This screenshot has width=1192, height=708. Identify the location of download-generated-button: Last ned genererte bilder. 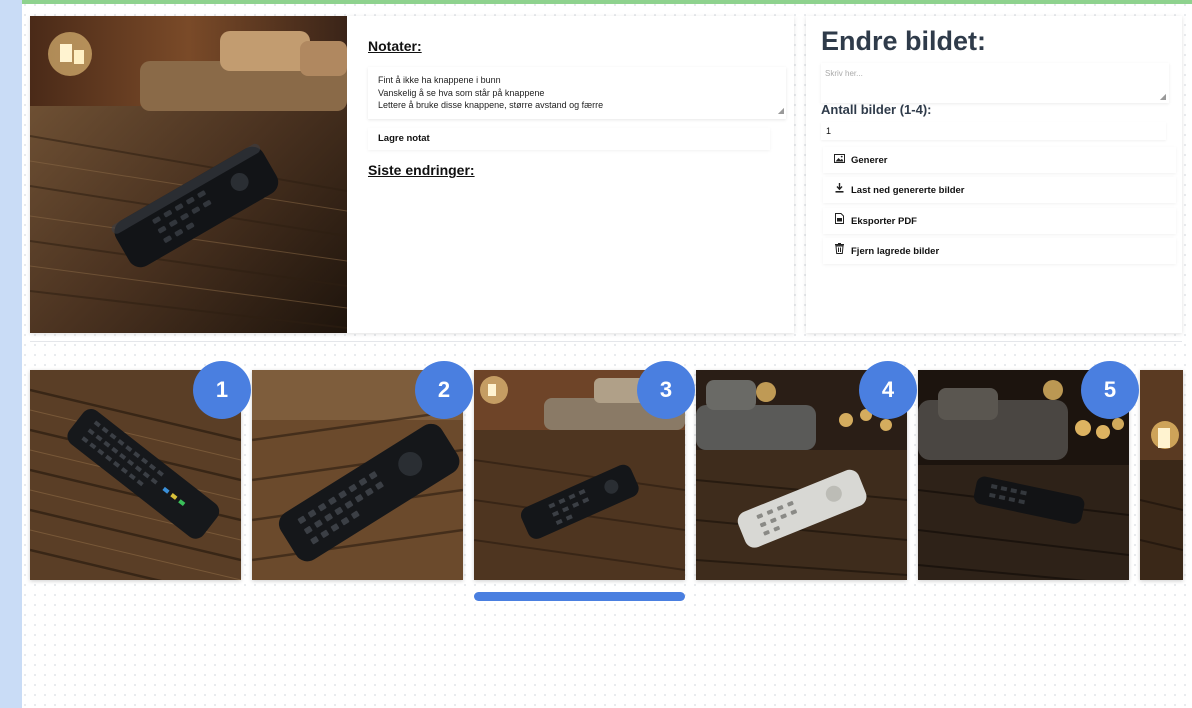
(999, 190).